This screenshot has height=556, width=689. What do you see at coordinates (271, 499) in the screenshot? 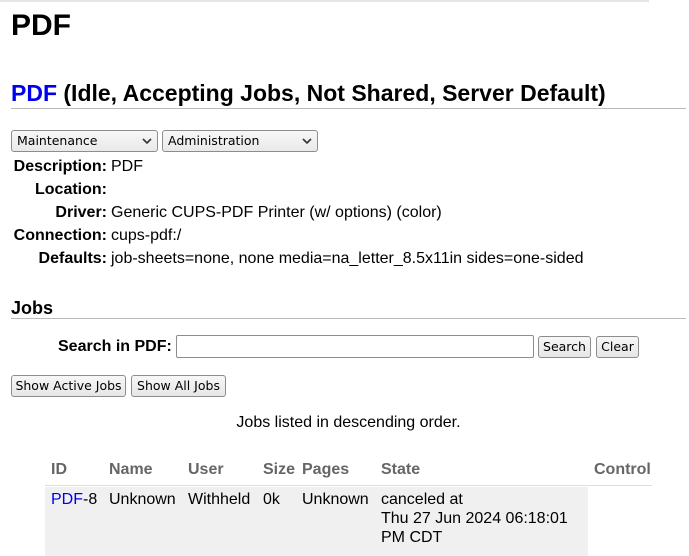
I see `job-size-cell: 0k` at bounding box center [271, 499].